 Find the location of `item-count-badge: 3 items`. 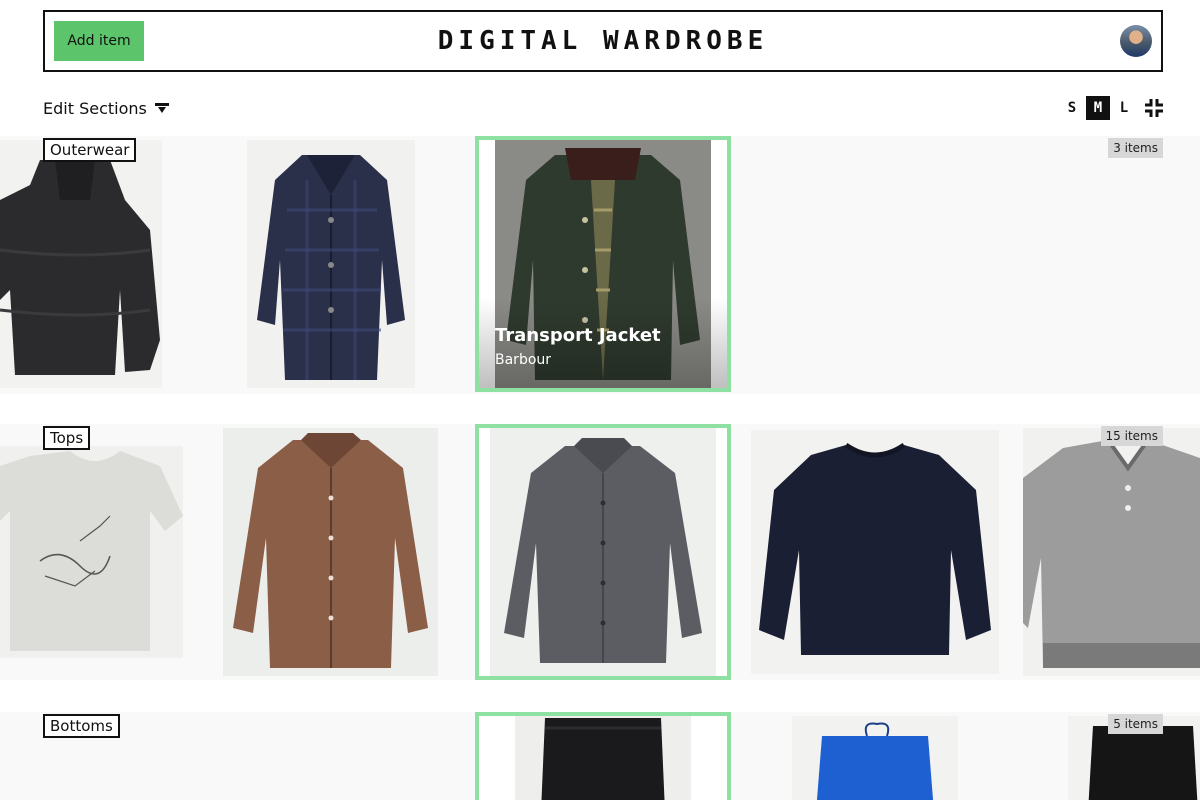

item-count-badge: 3 items is located at coordinates (1135, 148).